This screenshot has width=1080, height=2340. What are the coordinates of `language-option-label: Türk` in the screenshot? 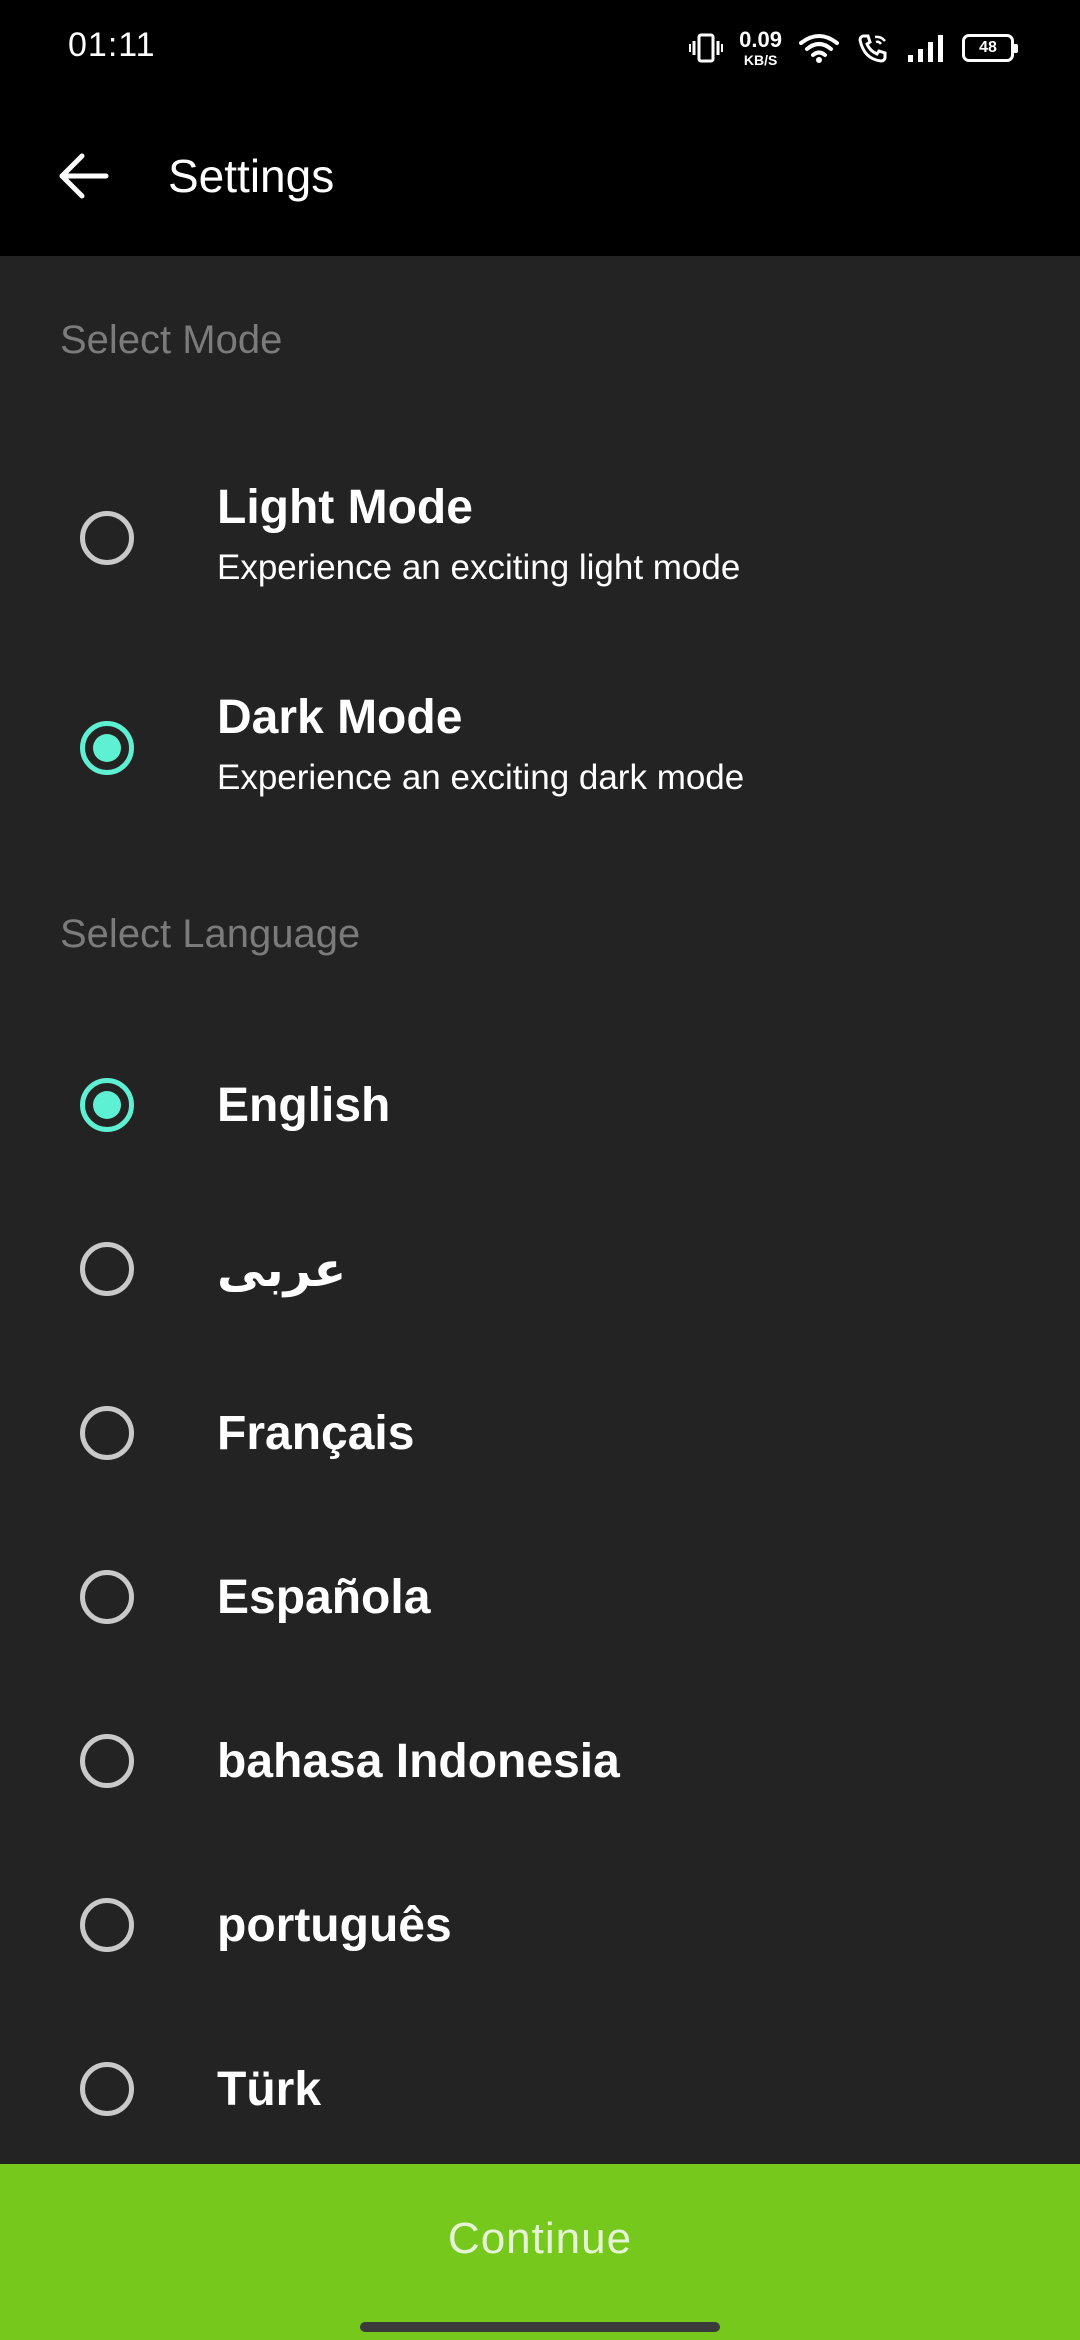 It's located at (269, 2089).